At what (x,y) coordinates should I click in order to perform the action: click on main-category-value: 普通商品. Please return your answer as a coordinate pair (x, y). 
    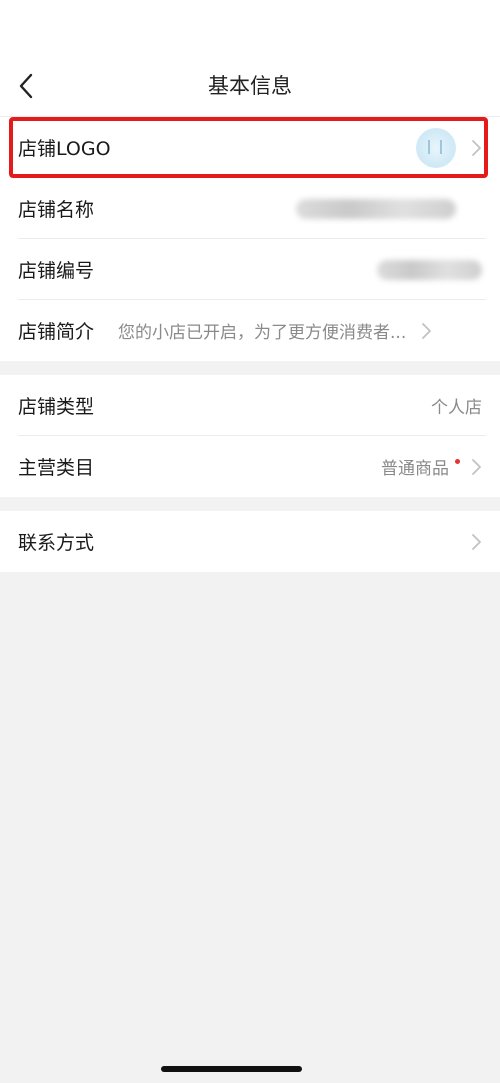
    Looking at the image, I should click on (415, 469).